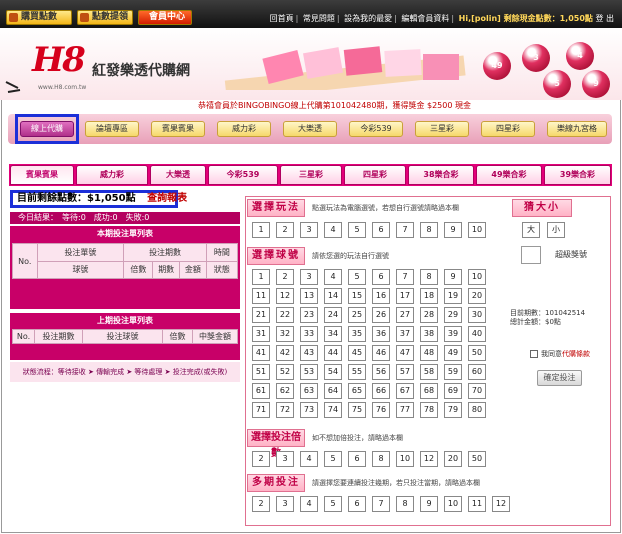 This screenshot has height=534, width=622. Describe the element at coordinates (453, 372) in the screenshot. I see `ball-button: 59` at that location.